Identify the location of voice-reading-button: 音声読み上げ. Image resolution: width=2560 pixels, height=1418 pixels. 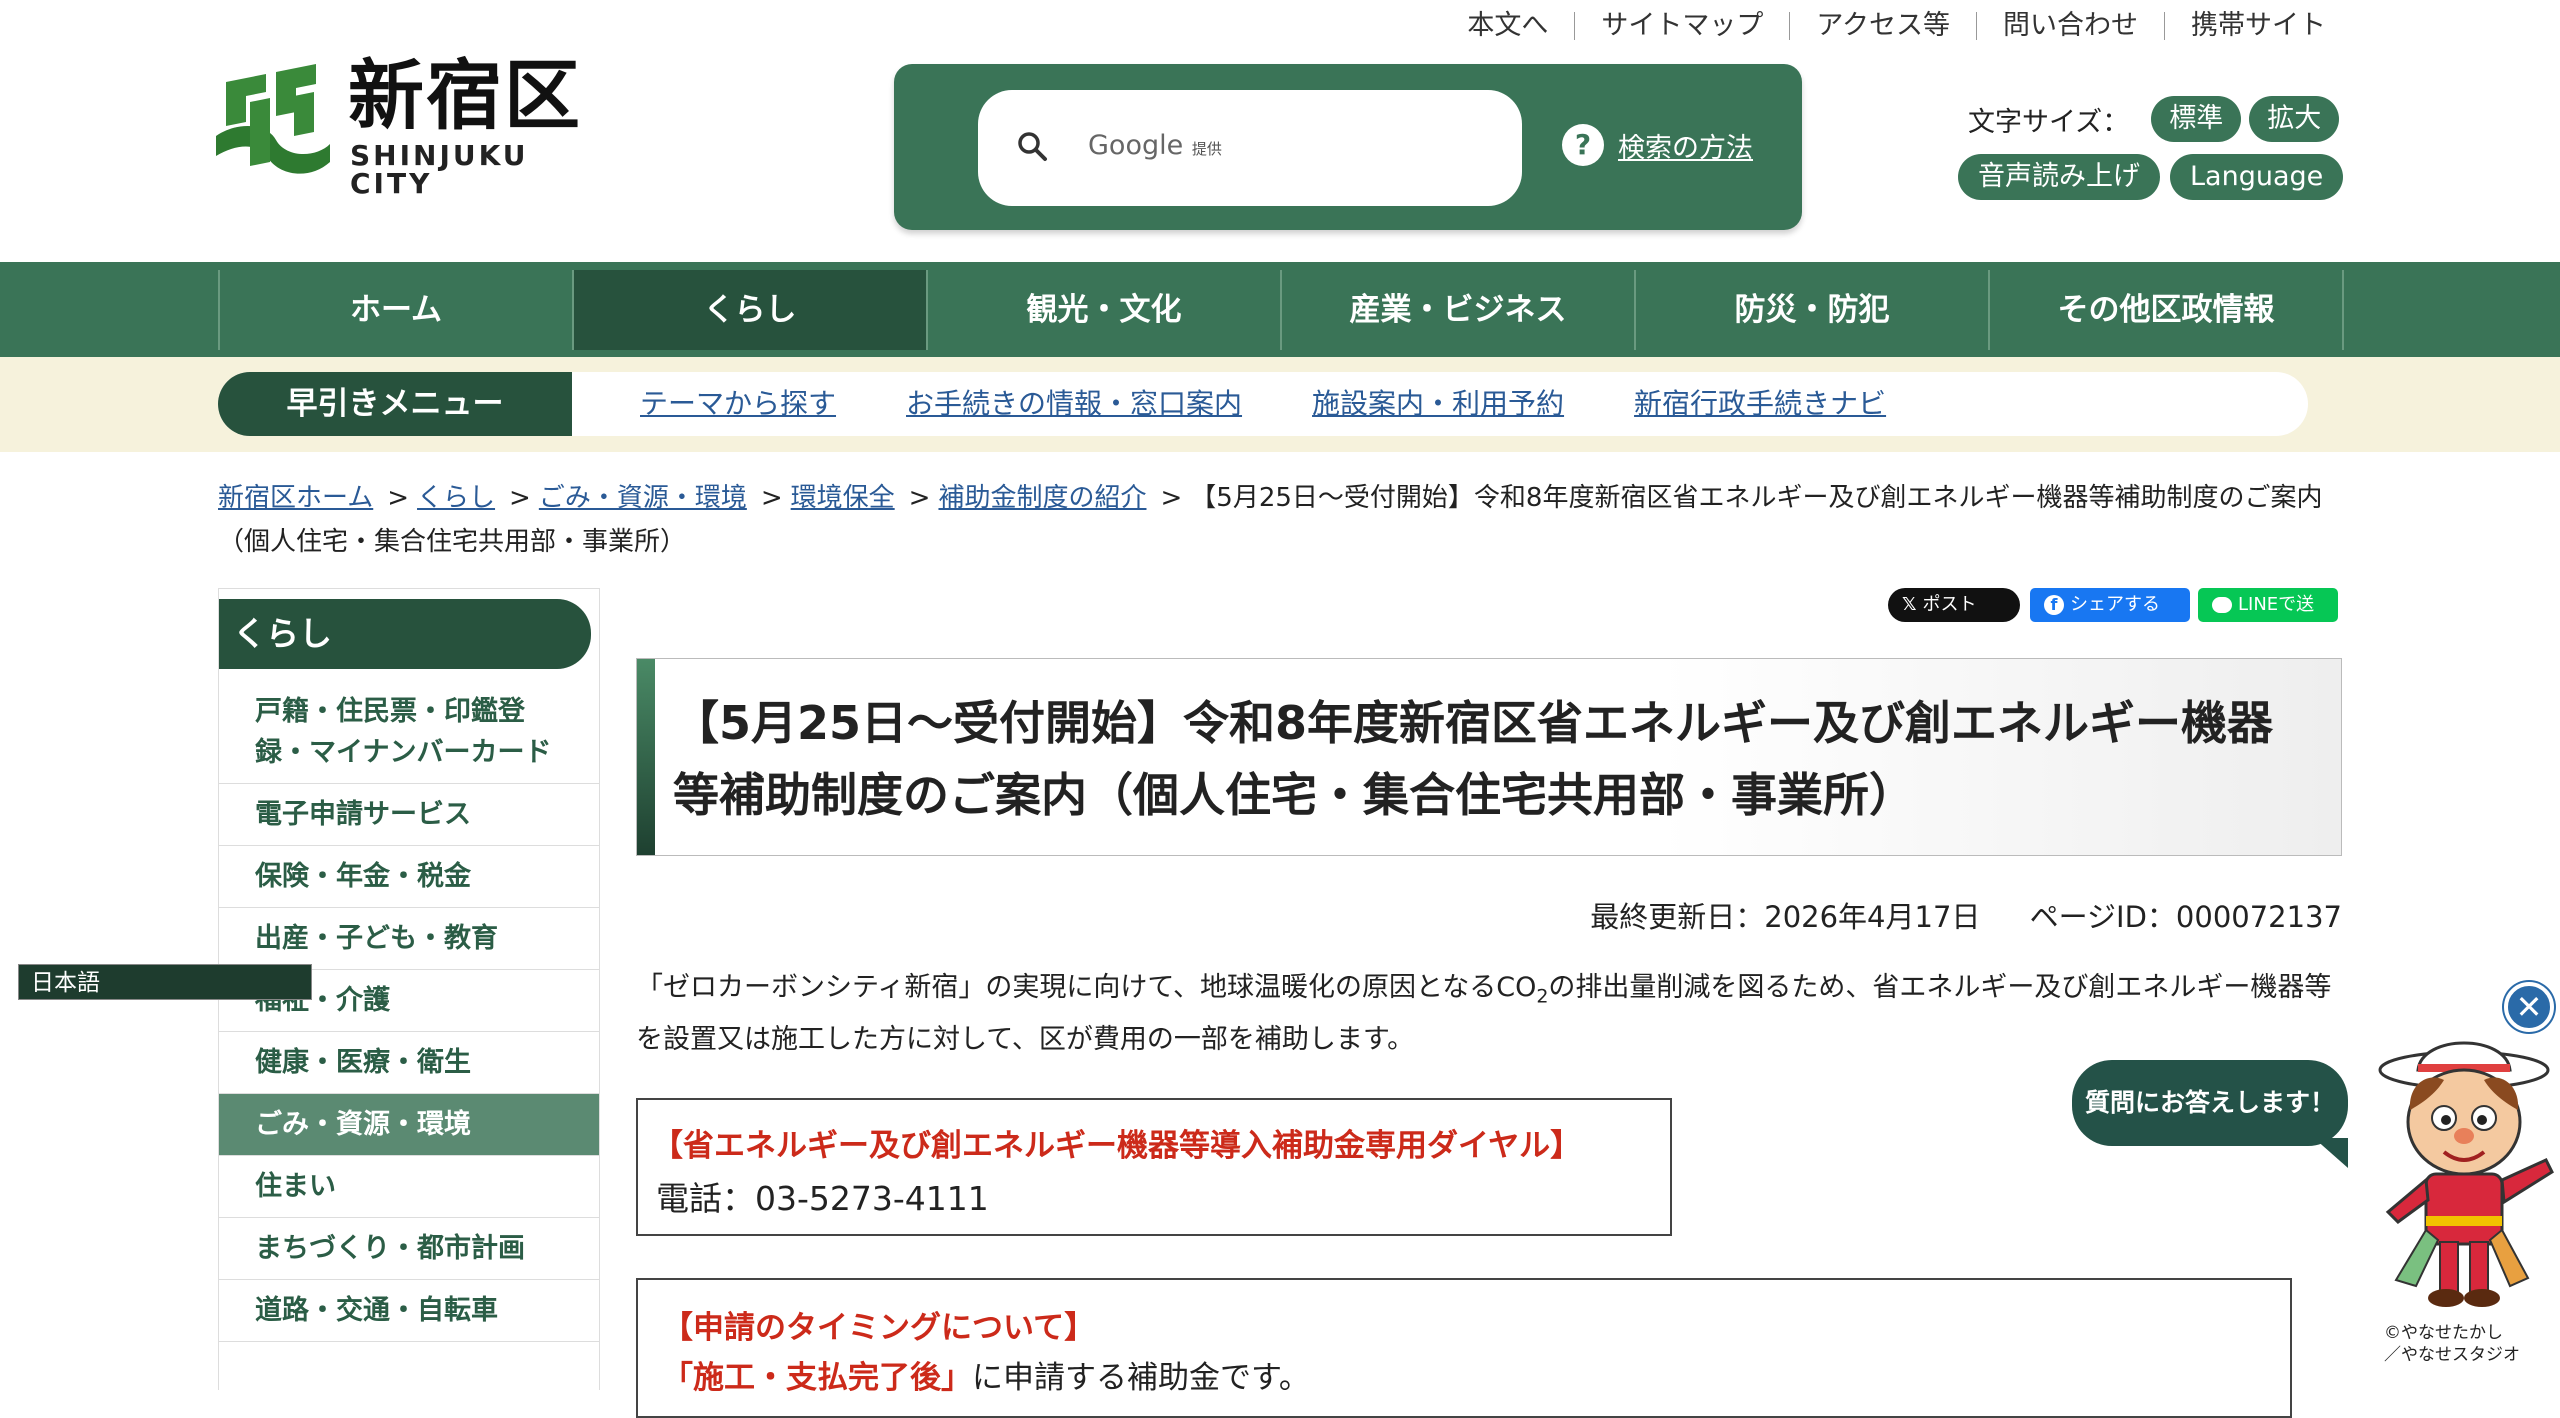
(2059, 177).